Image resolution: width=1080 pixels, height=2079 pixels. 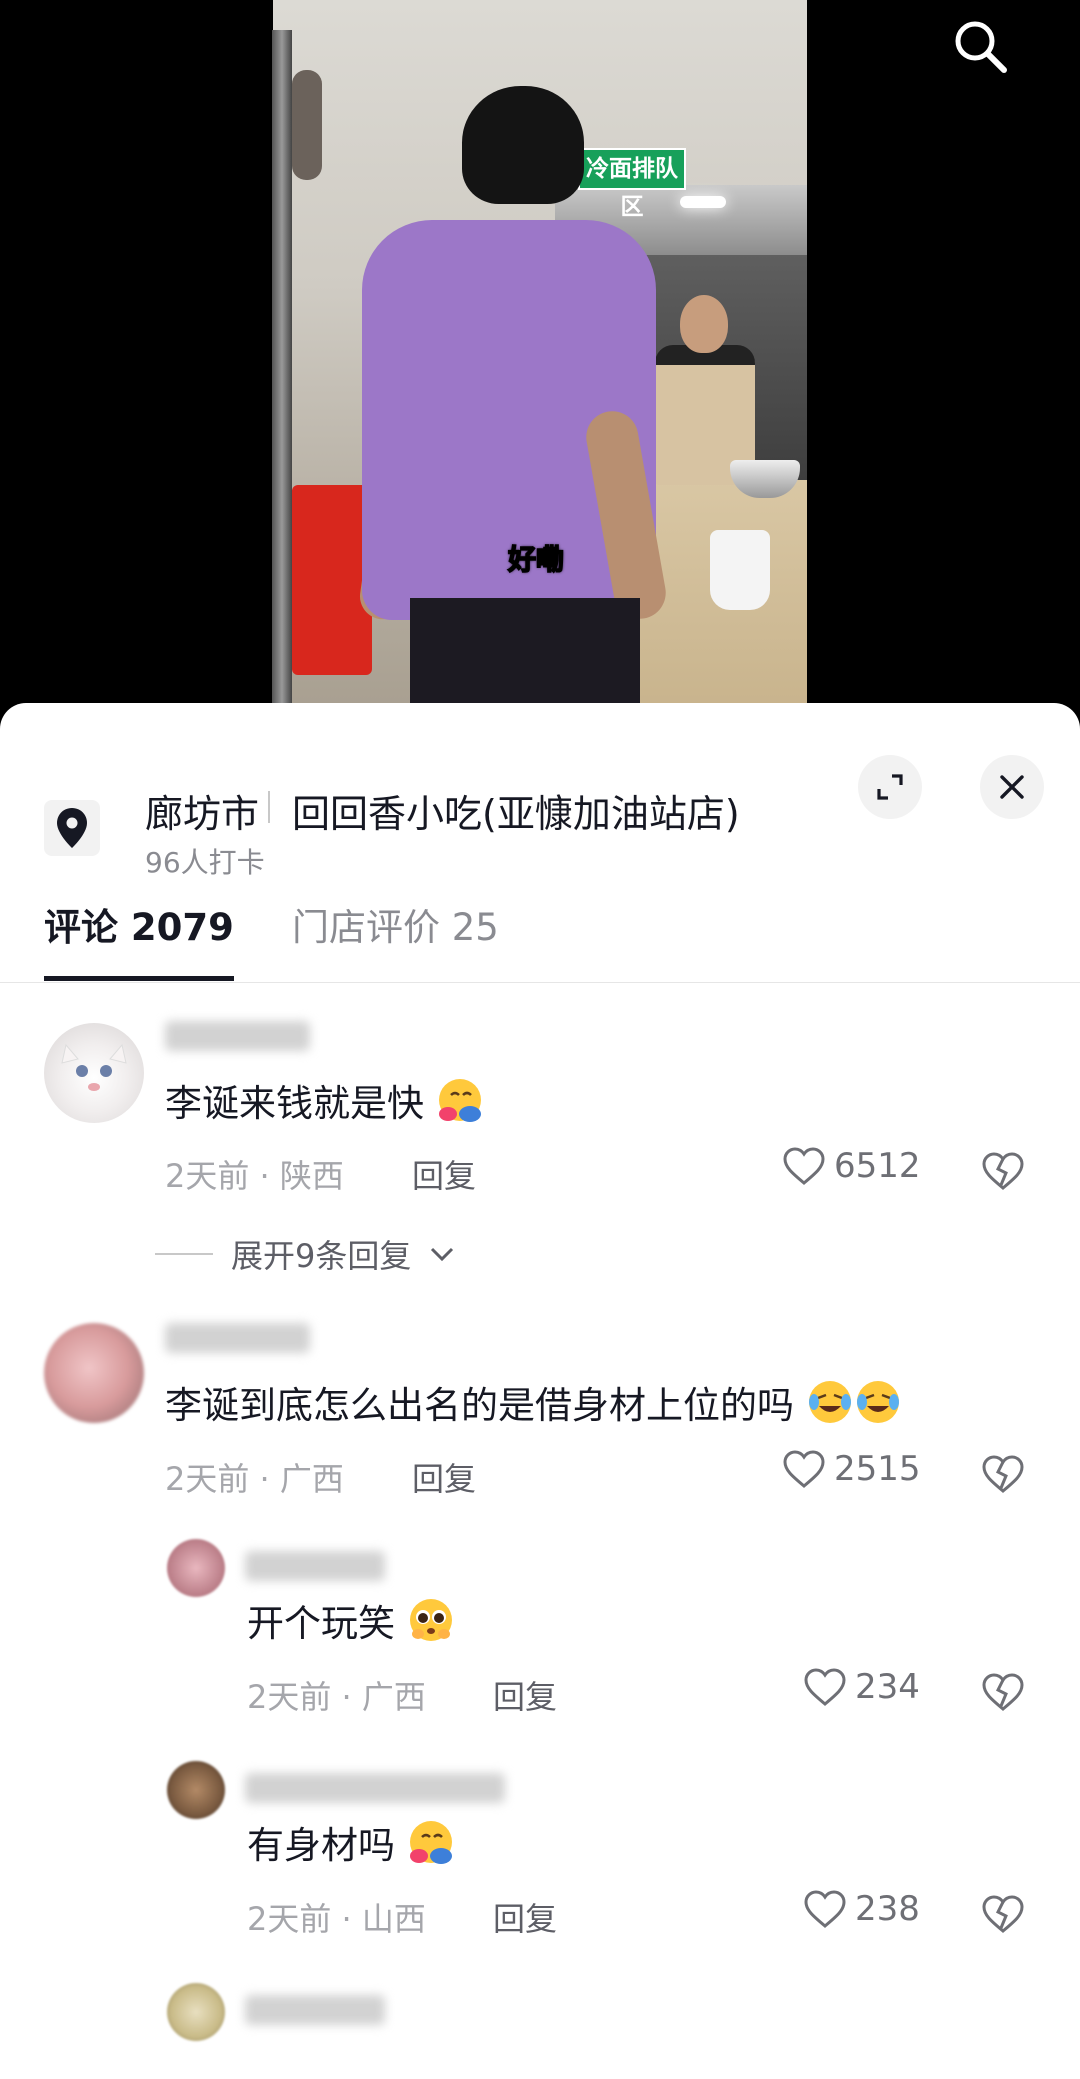 What do you see at coordinates (336, 1697) in the screenshot?
I see `reply-meta: 2天前 · 广西` at bounding box center [336, 1697].